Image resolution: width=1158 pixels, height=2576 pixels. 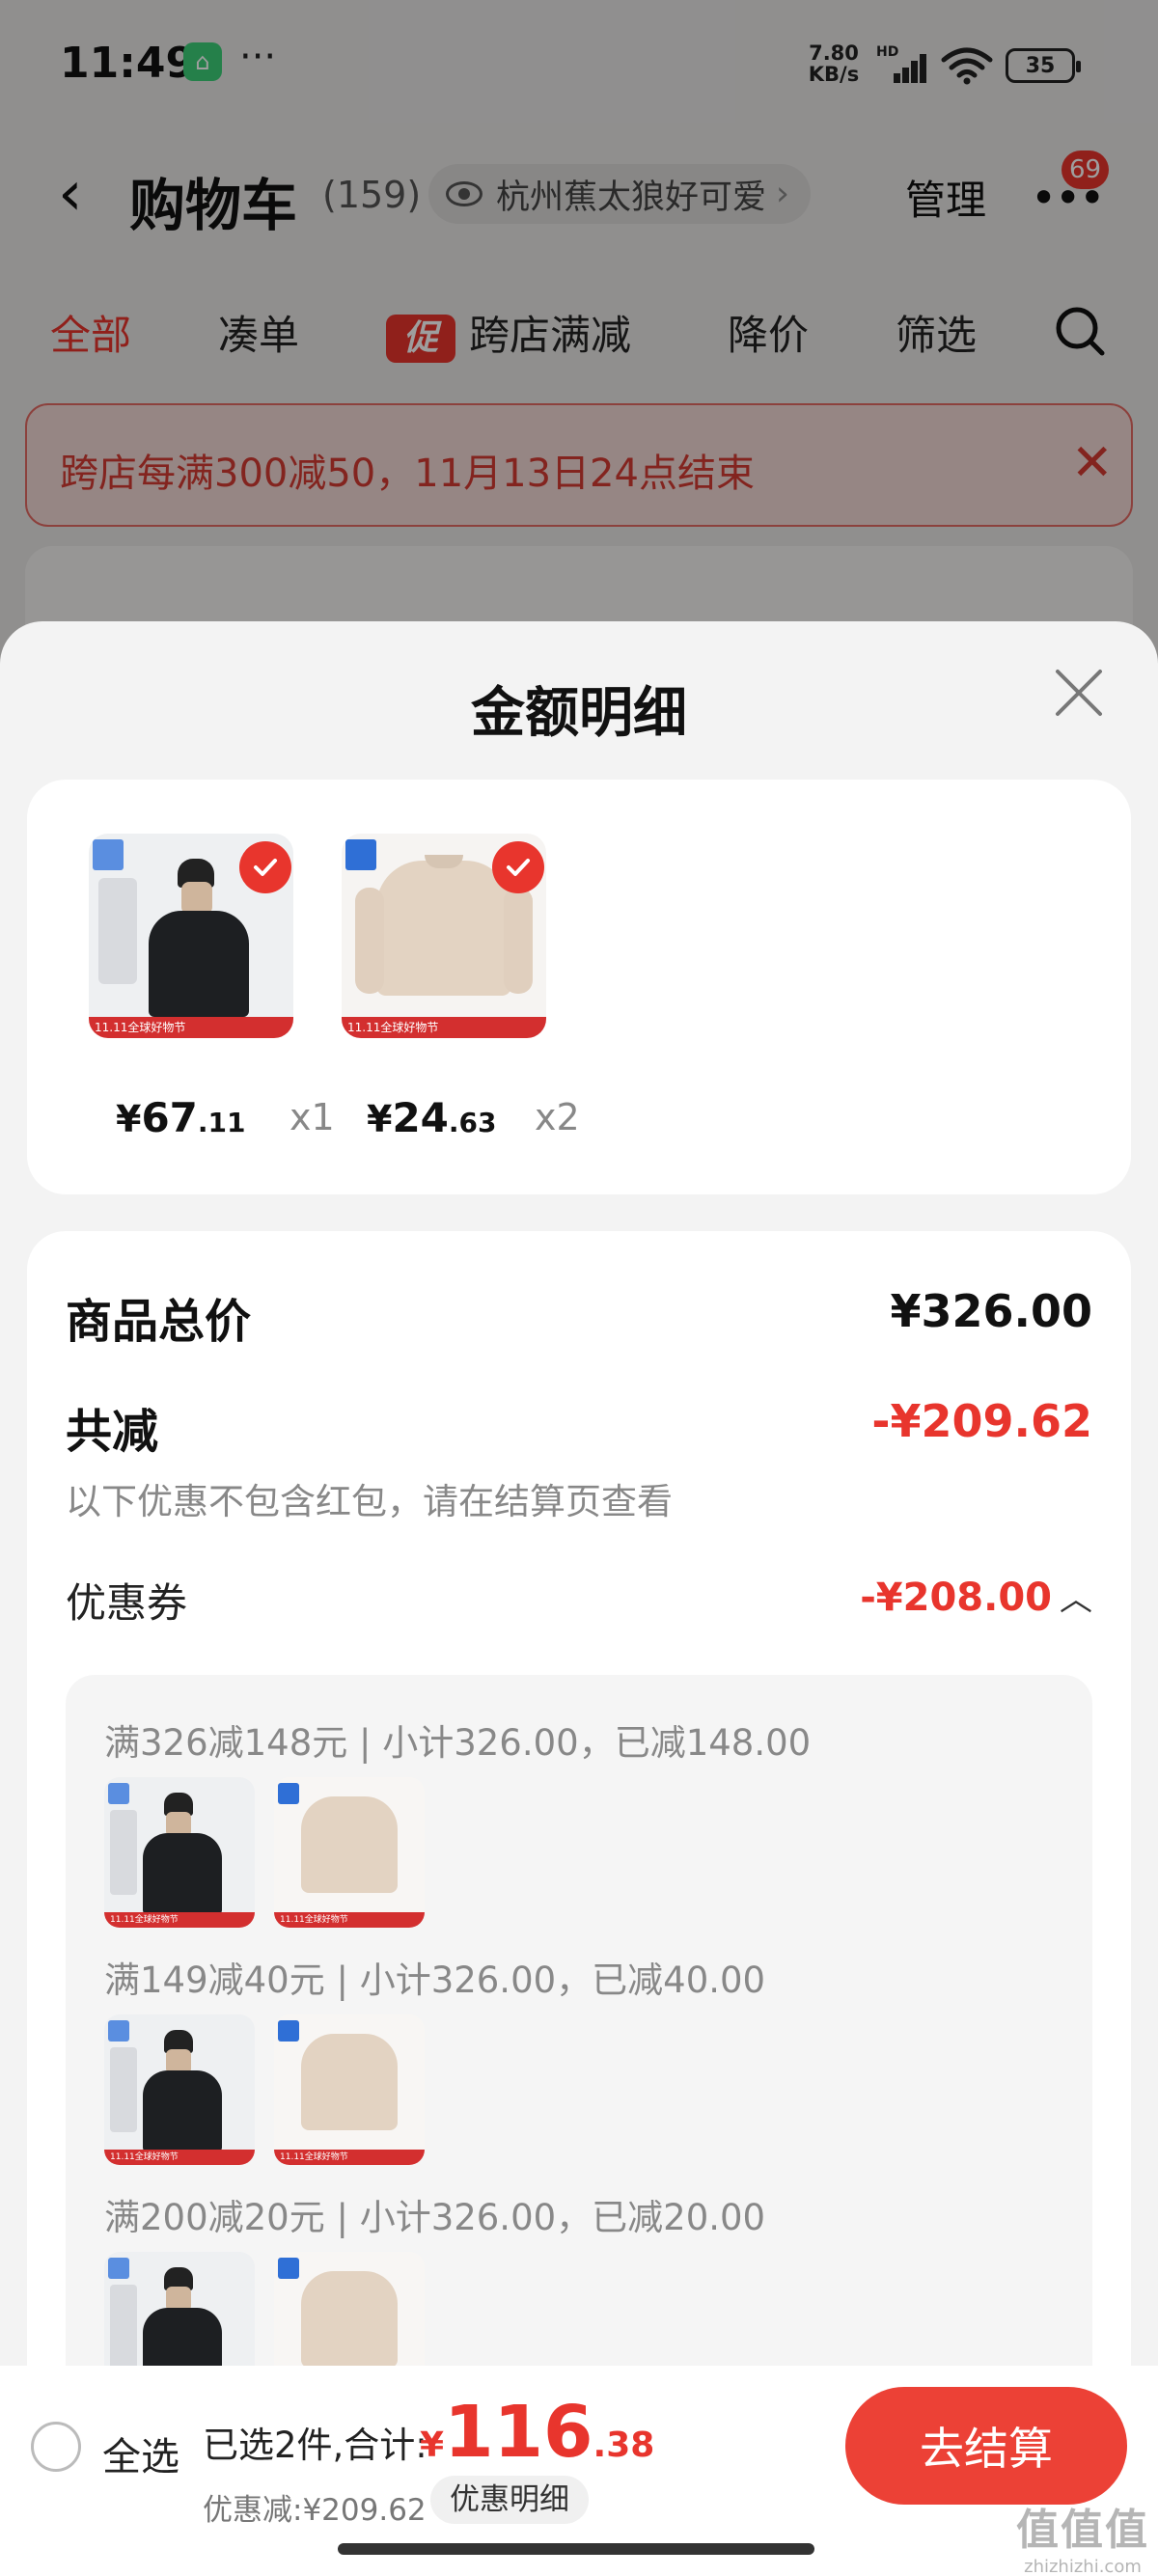 I want to click on product-image-sweater: 11.11全球好物节, so click(x=444, y=936).